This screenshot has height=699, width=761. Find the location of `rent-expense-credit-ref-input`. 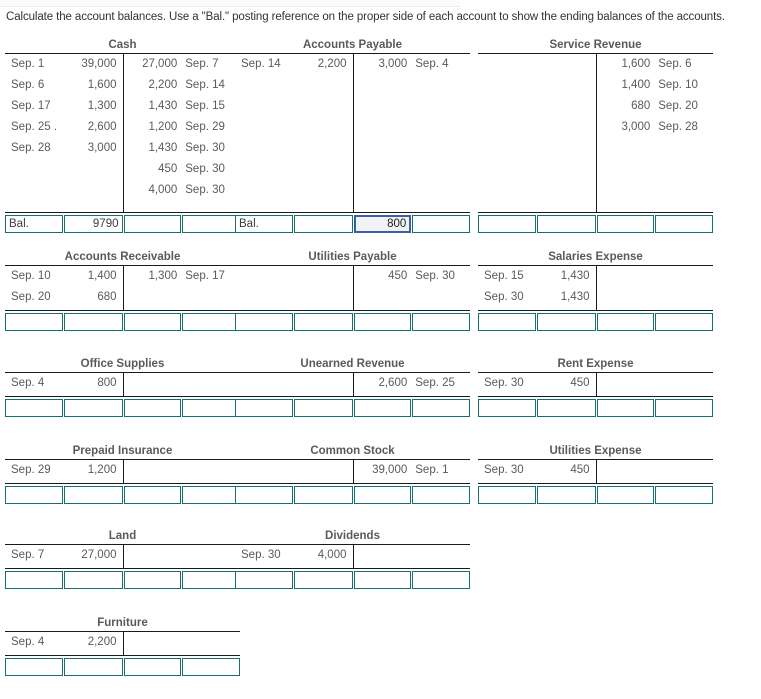

rent-expense-credit-ref-input is located at coordinates (684, 408).